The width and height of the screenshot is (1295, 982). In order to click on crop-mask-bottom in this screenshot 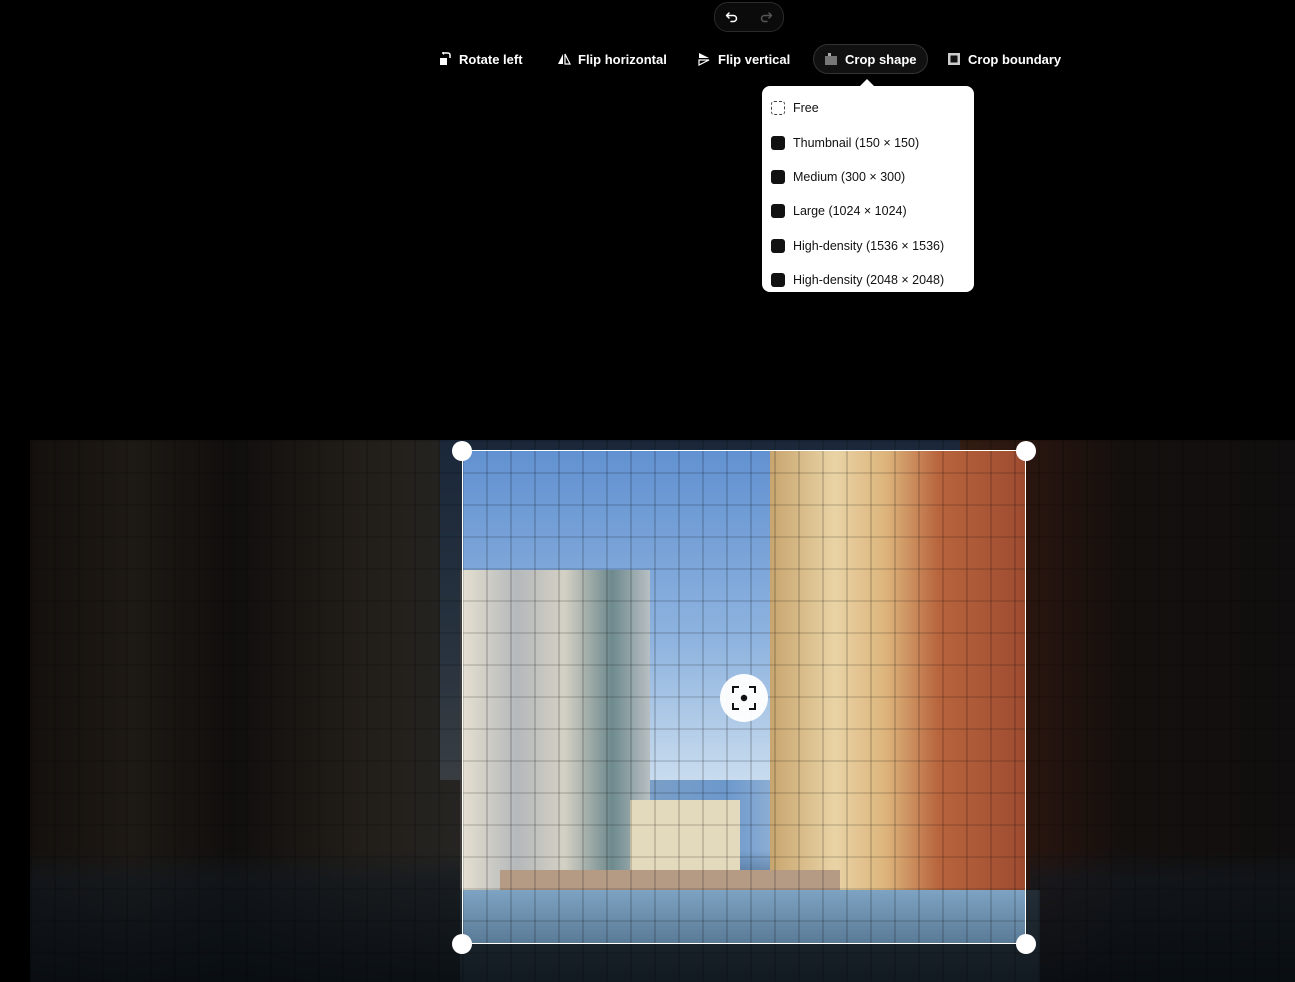, I will do `click(744, 963)`.